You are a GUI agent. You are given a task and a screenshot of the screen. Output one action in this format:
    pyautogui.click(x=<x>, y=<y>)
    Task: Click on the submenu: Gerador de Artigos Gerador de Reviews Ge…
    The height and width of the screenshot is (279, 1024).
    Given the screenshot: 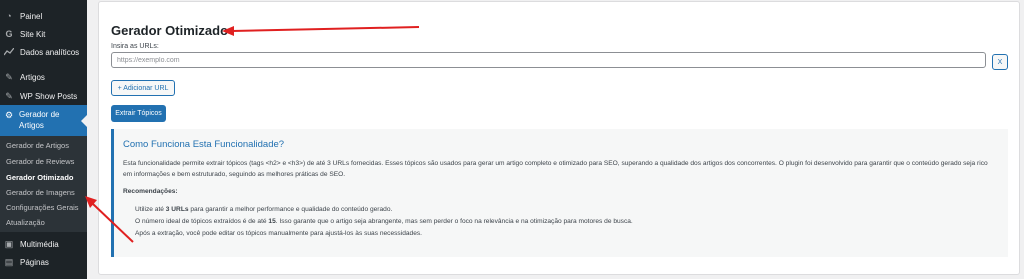 What is the action you would take?
    pyautogui.click(x=43, y=184)
    